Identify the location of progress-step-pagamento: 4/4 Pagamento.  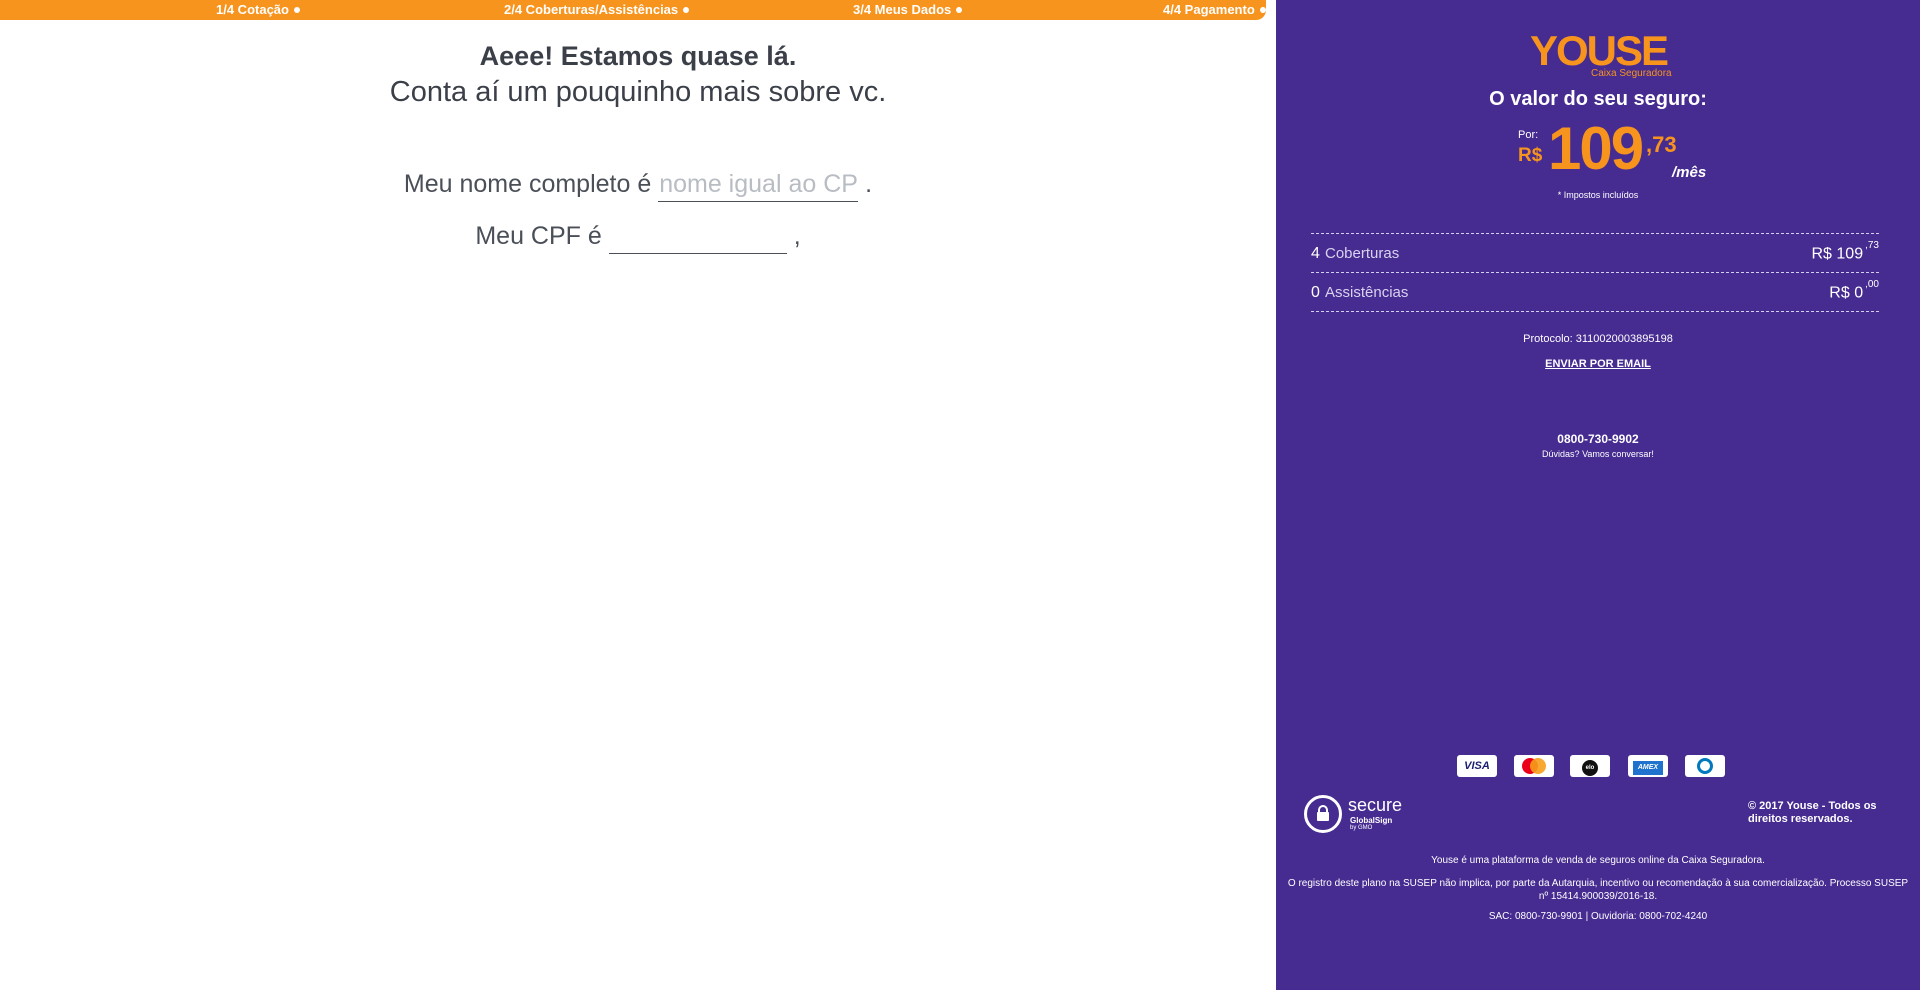
(1214, 10).